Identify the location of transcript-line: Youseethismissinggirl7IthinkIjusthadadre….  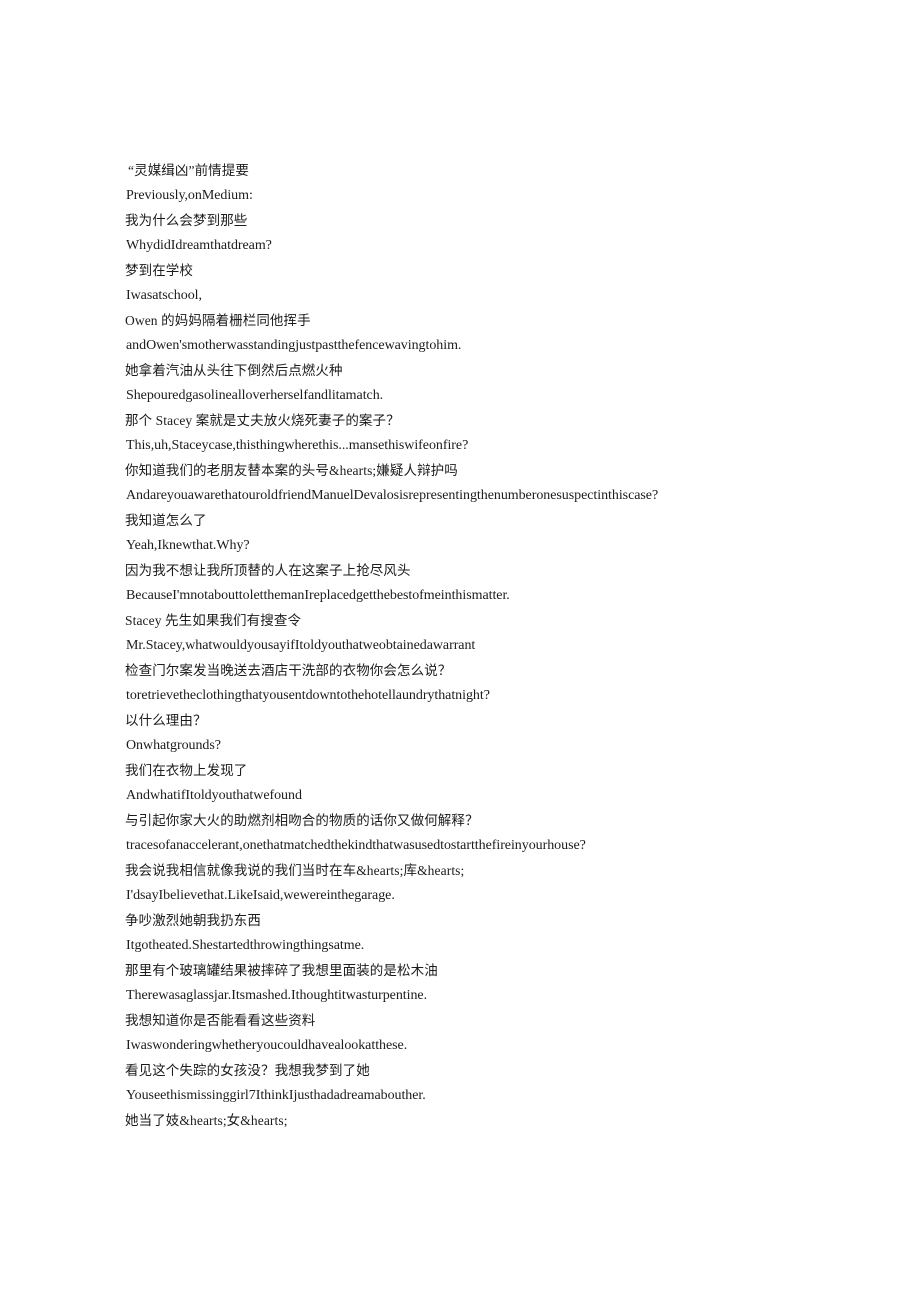
(276, 1095).